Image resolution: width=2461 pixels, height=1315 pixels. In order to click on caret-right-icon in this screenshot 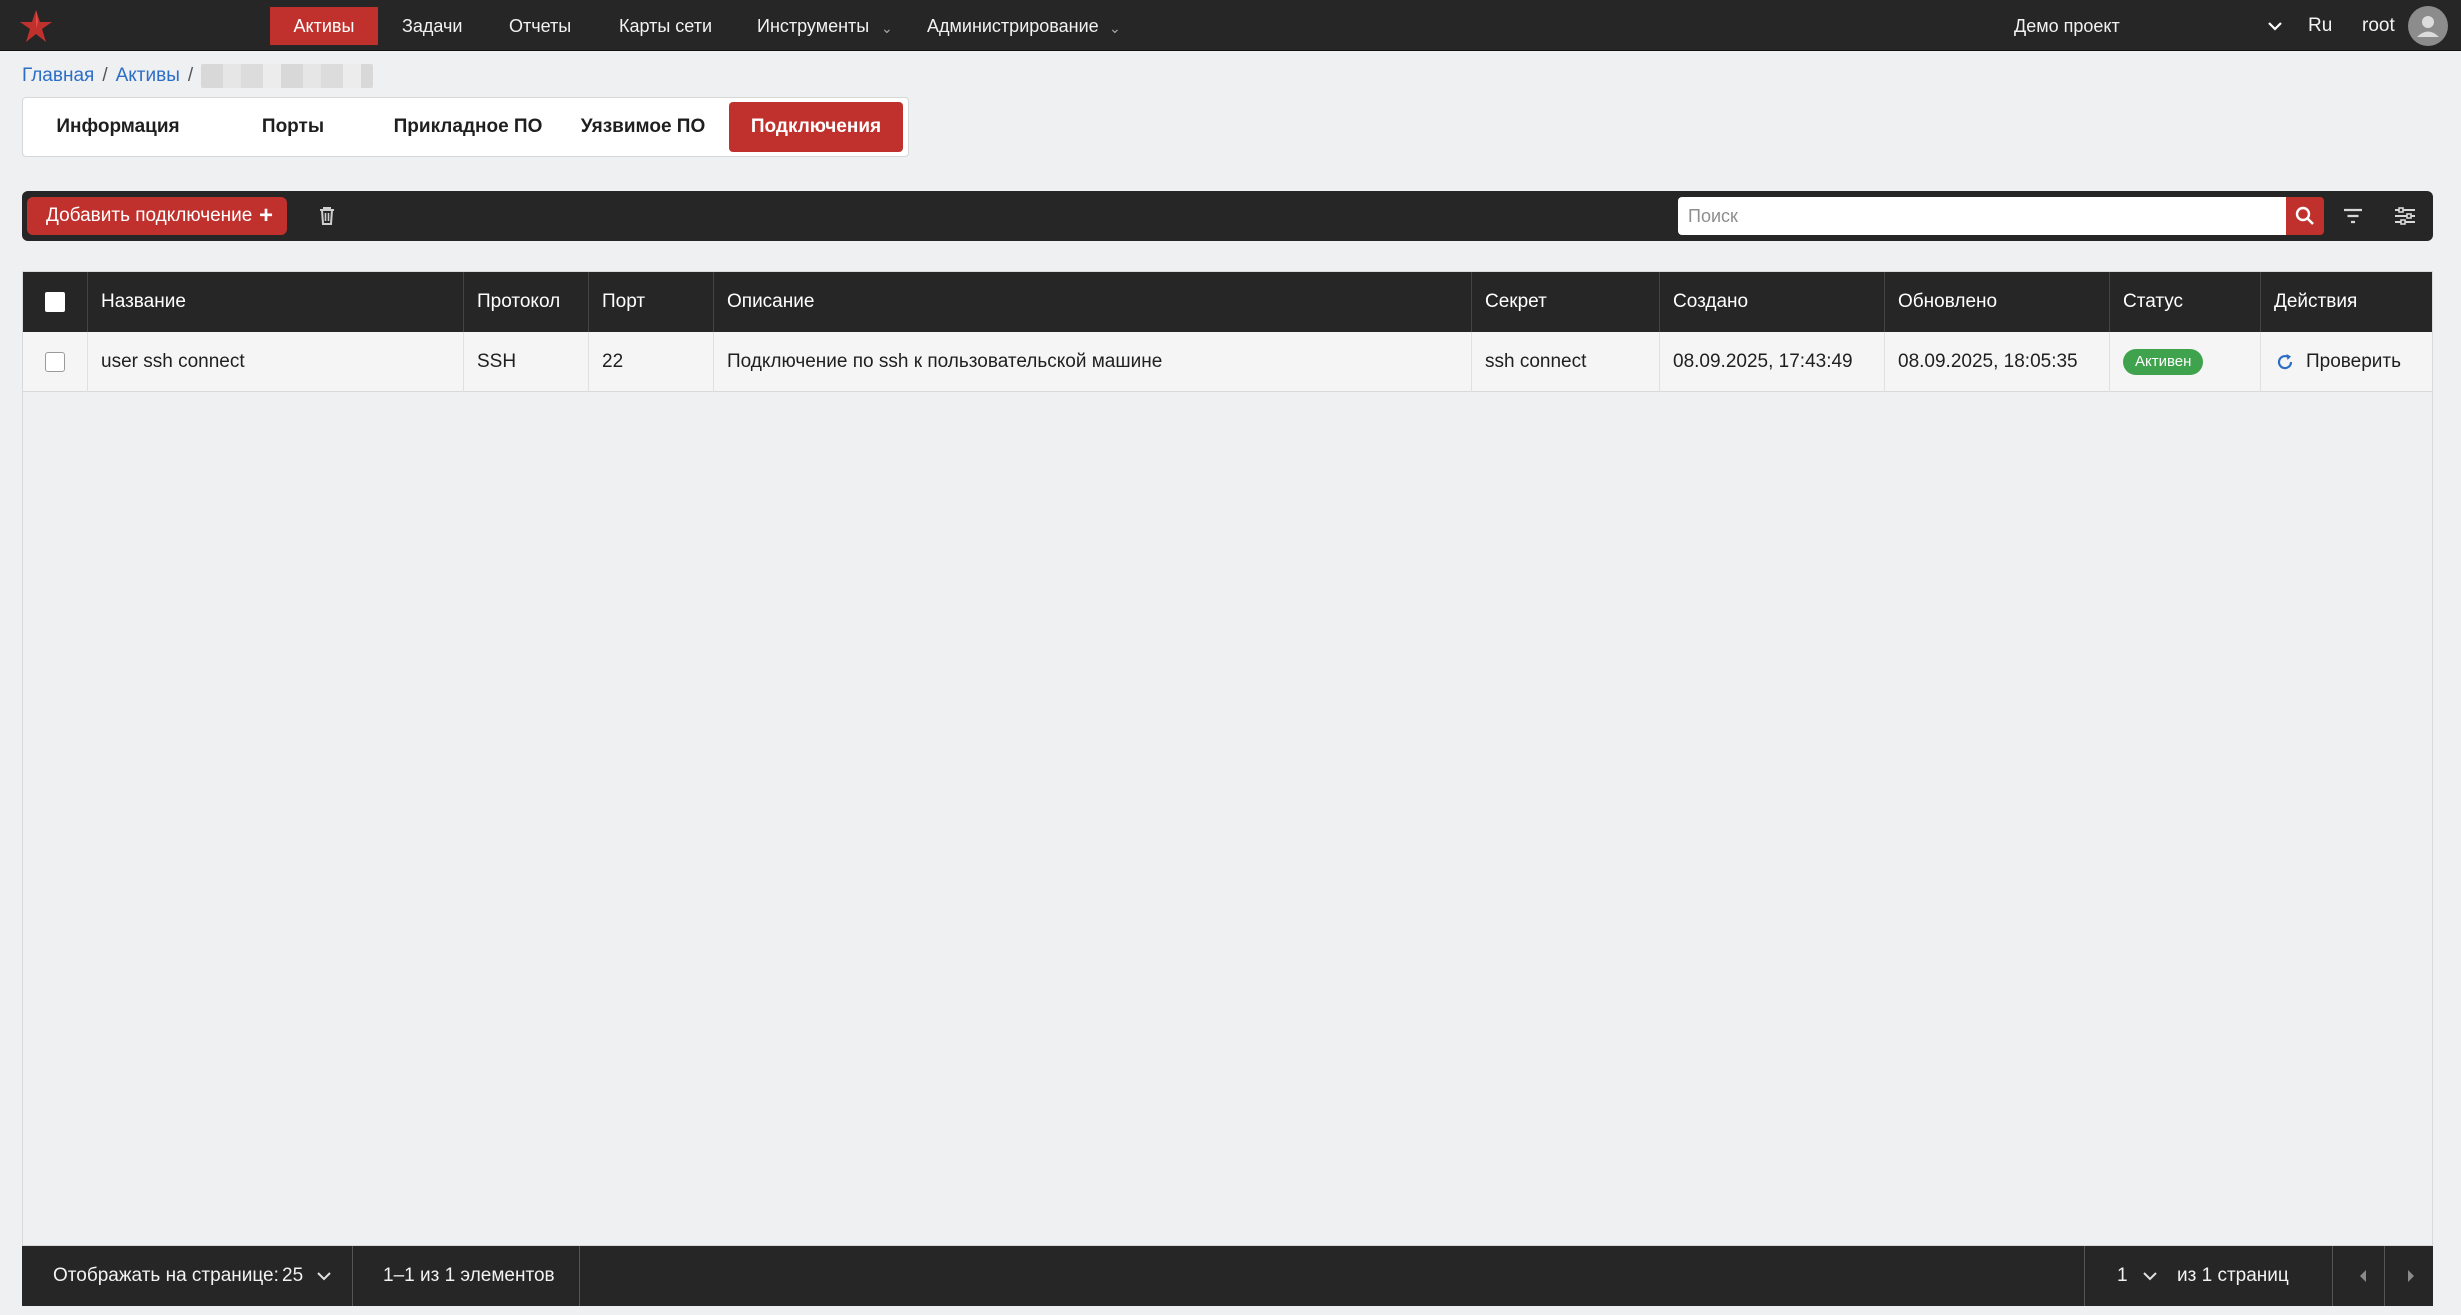, I will do `click(2411, 1276)`.